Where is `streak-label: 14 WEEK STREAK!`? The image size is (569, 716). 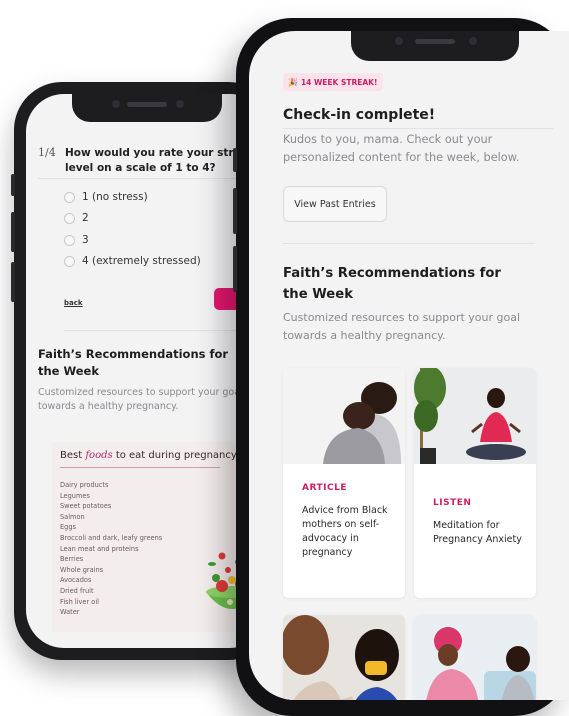 streak-label: 14 WEEK STREAK! is located at coordinates (339, 82).